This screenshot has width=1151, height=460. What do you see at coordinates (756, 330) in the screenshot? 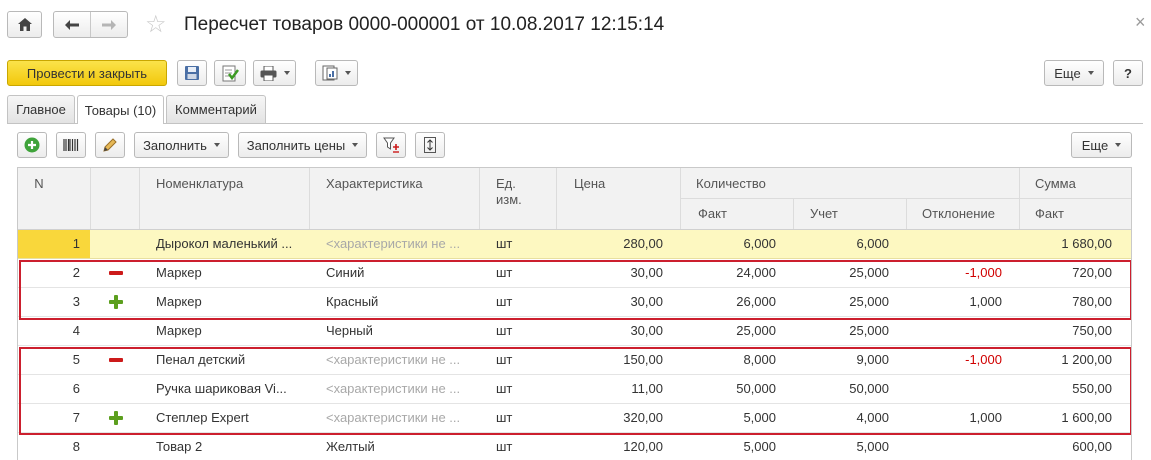
I see `cell-qty-fact: 25,000` at bounding box center [756, 330].